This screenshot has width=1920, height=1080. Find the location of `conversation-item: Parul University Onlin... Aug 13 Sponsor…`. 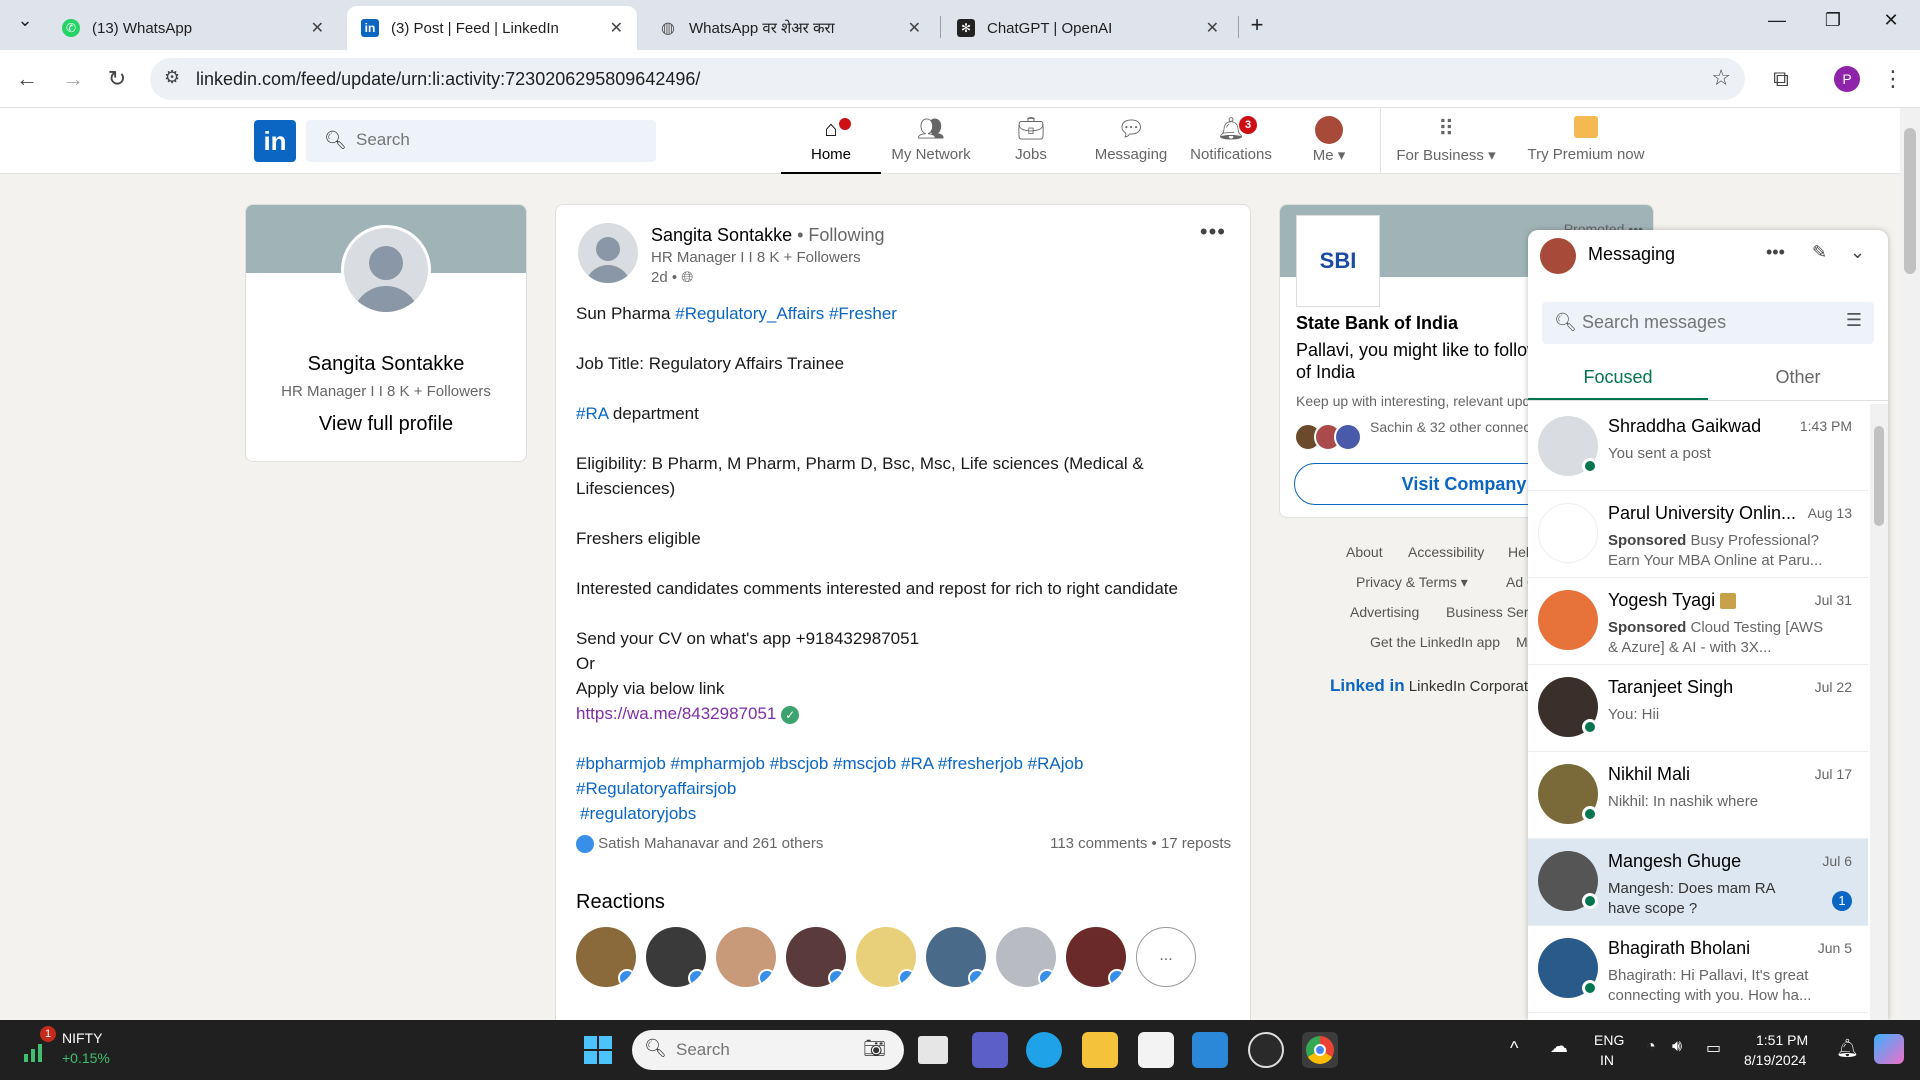

conversation-item: Parul University Onlin... Aug 13 Sponsor… is located at coordinates (1698, 534).